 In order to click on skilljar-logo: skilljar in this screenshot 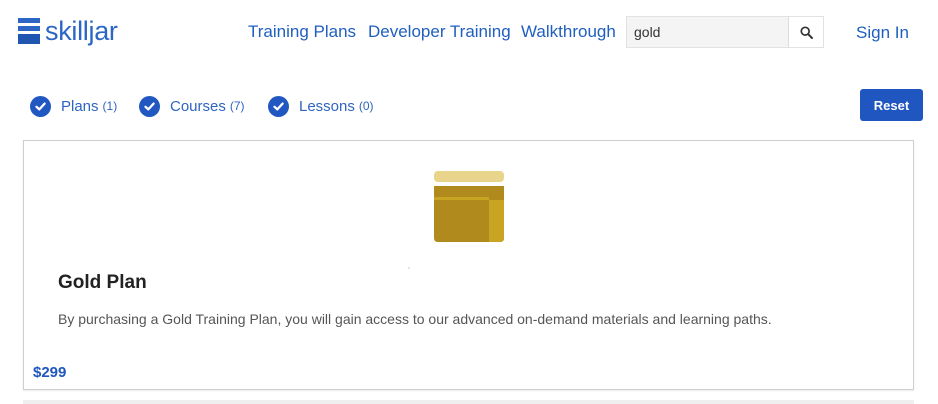, I will do `click(68, 31)`.